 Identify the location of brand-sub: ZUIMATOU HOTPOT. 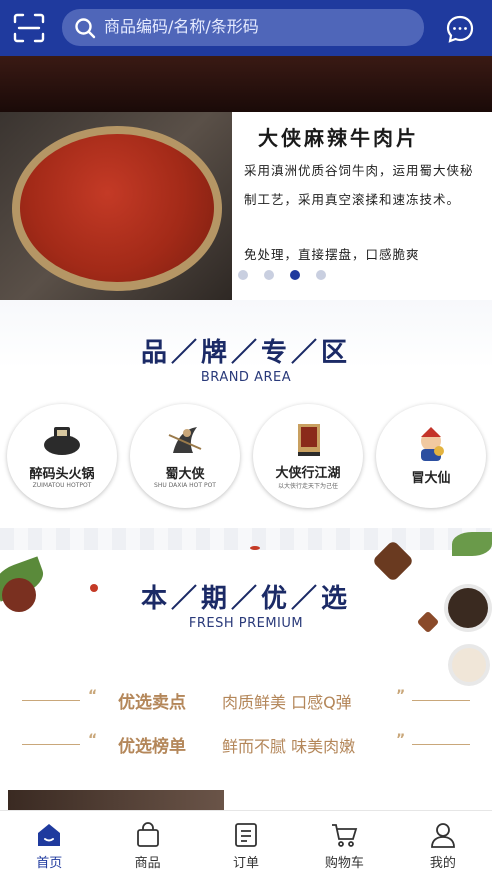
(62, 485).